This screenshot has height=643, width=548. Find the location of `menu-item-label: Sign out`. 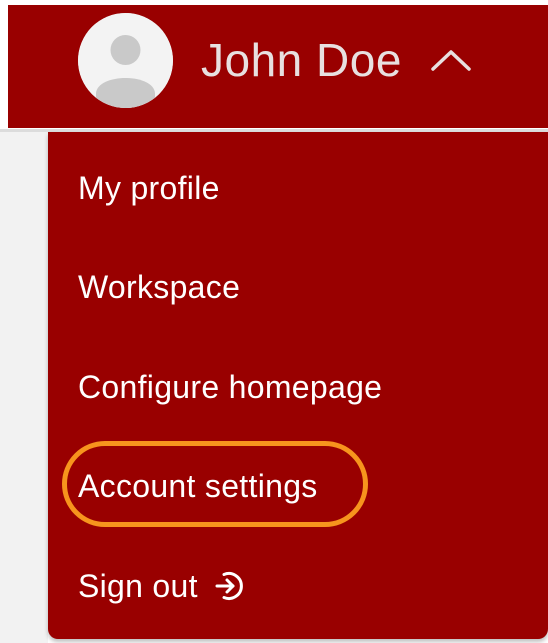

menu-item-label: Sign out is located at coordinates (138, 585).